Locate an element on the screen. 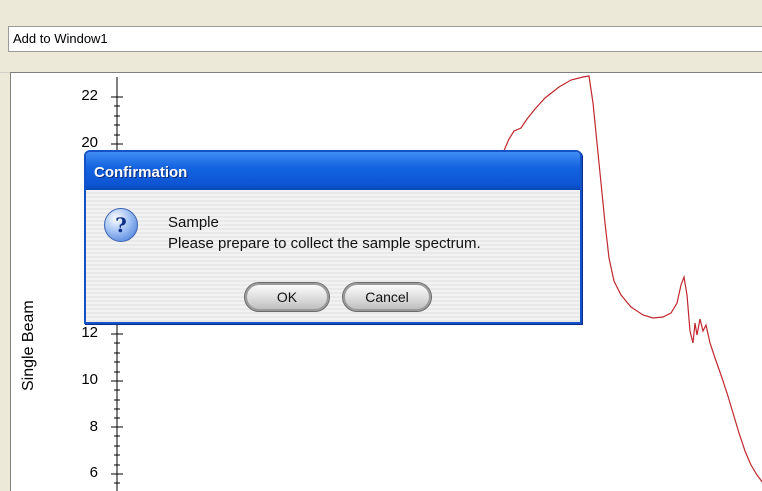 The height and width of the screenshot is (491, 762). y-tick-12: 12 is located at coordinates (89, 332).